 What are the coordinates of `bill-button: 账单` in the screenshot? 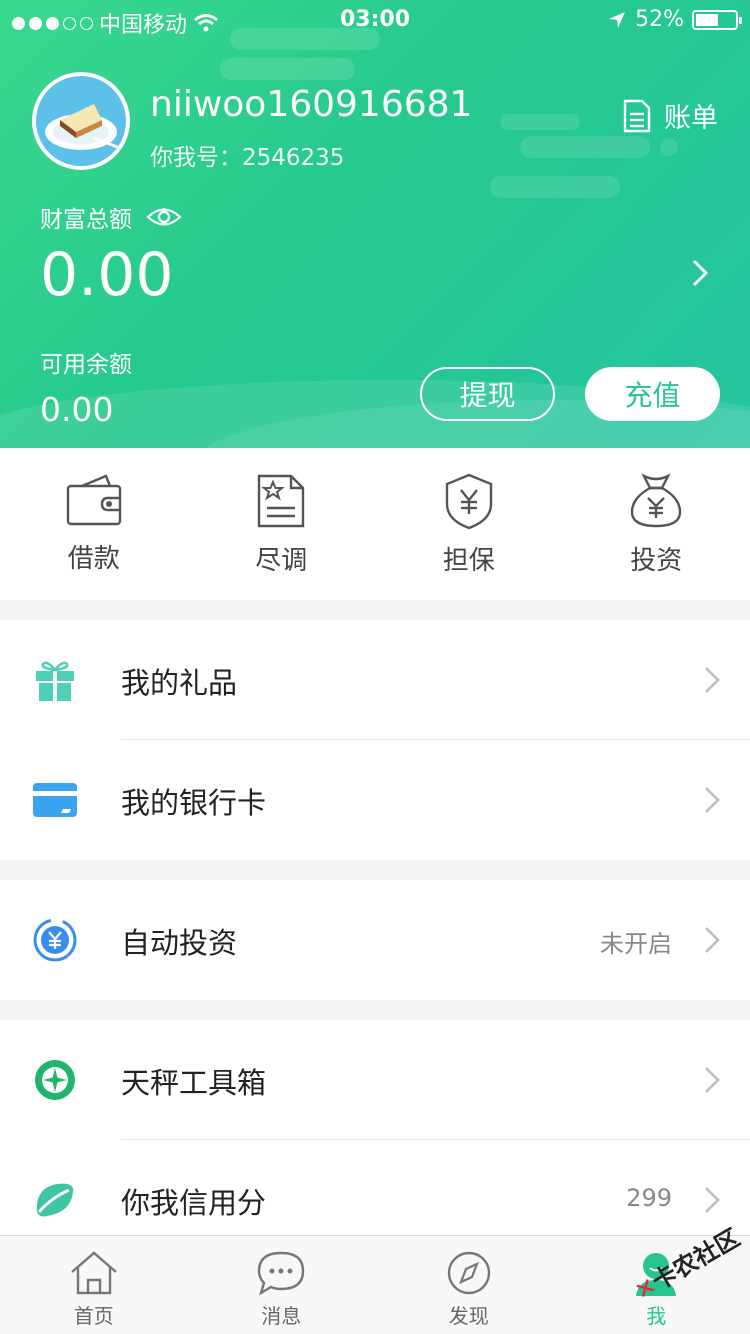 It's located at (670, 115).